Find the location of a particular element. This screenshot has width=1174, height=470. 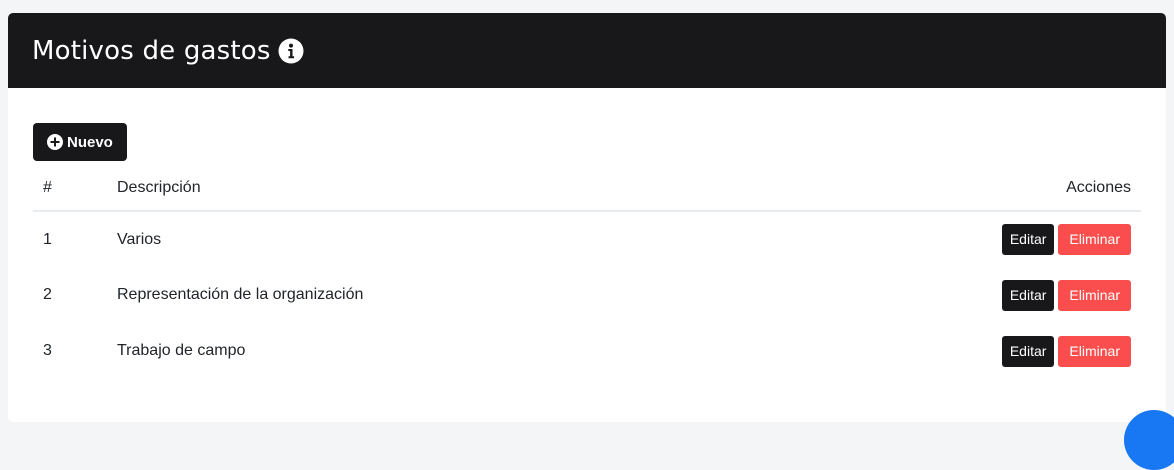

new-button-label: Nuevo is located at coordinates (90, 142).